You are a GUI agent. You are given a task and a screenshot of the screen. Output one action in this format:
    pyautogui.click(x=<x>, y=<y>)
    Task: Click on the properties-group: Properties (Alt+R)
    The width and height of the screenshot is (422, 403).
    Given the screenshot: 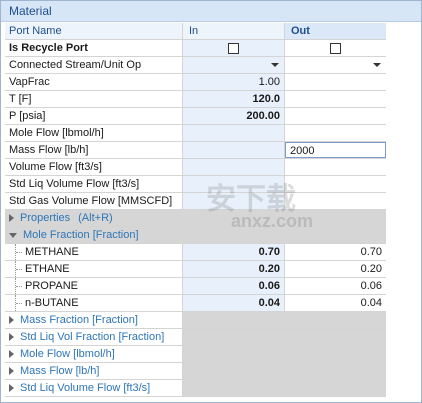 What is the action you would take?
    pyautogui.click(x=195, y=218)
    